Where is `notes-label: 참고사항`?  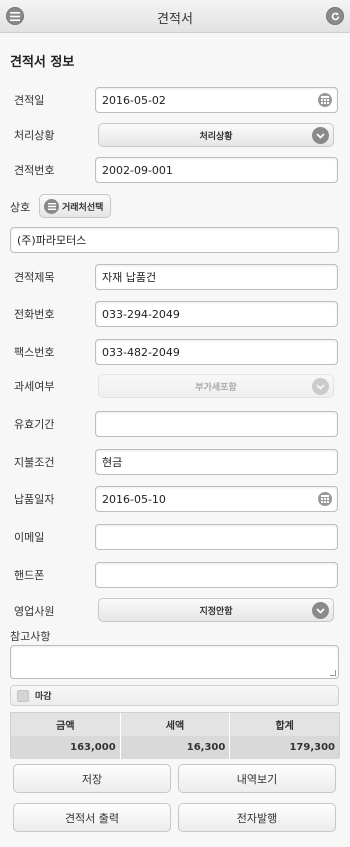 notes-label: 참고사항 is located at coordinates (30, 636).